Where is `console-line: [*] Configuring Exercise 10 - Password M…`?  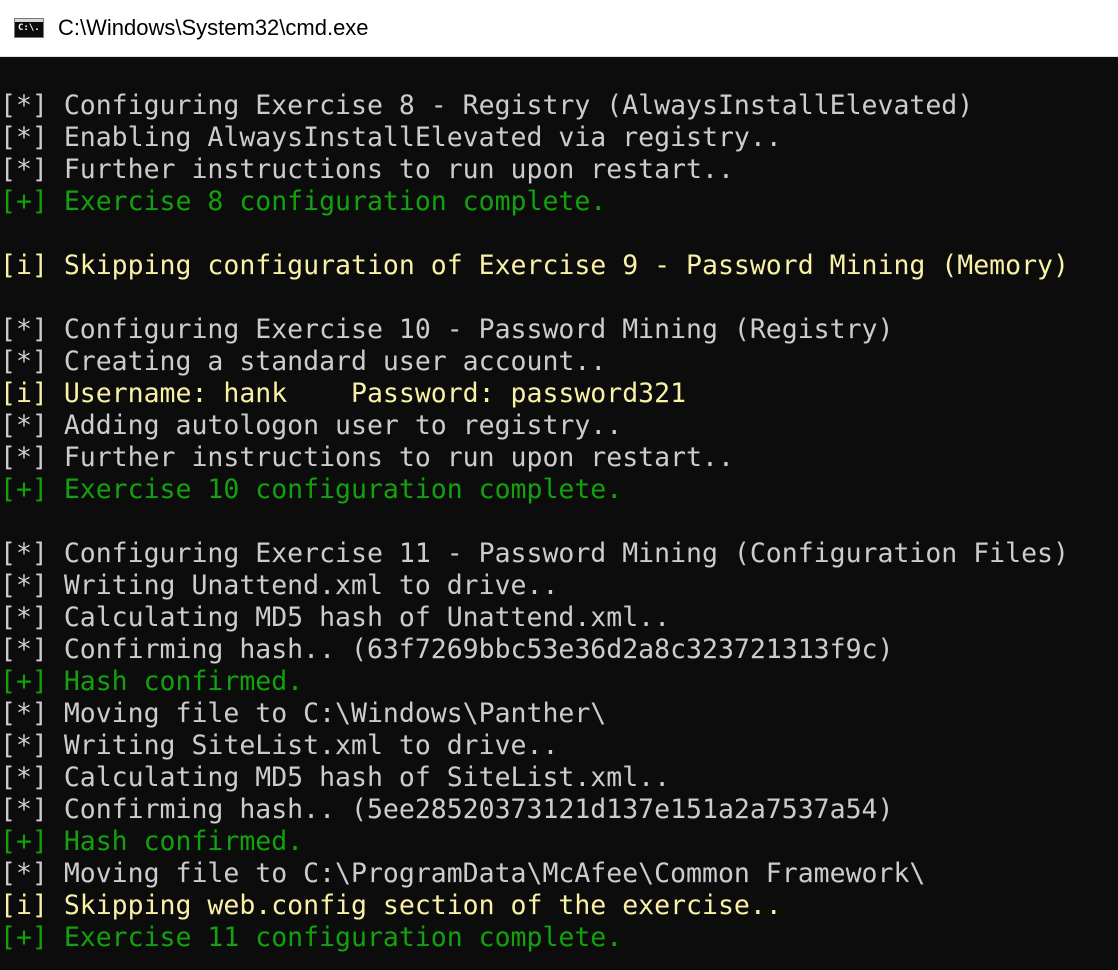 console-line: [*] Configuring Exercise 10 - Password M… is located at coordinates (447, 329).